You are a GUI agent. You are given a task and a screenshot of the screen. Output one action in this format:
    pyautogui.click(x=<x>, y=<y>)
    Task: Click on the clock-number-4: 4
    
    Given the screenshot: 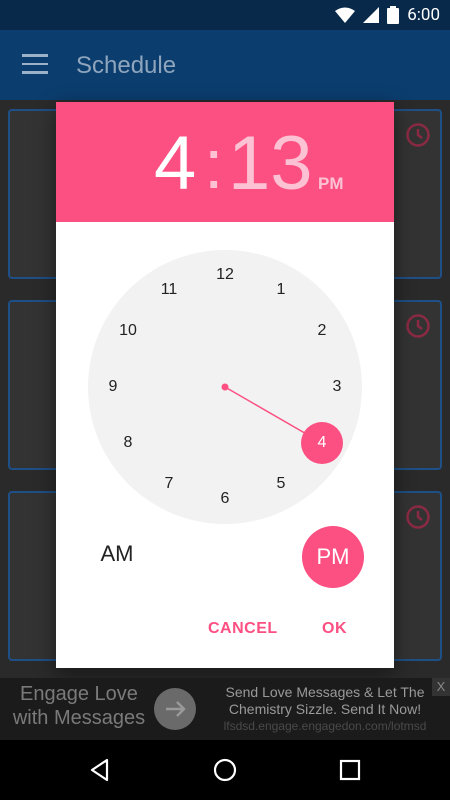 What is the action you would take?
    pyautogui.click(x=322, y=443)
    